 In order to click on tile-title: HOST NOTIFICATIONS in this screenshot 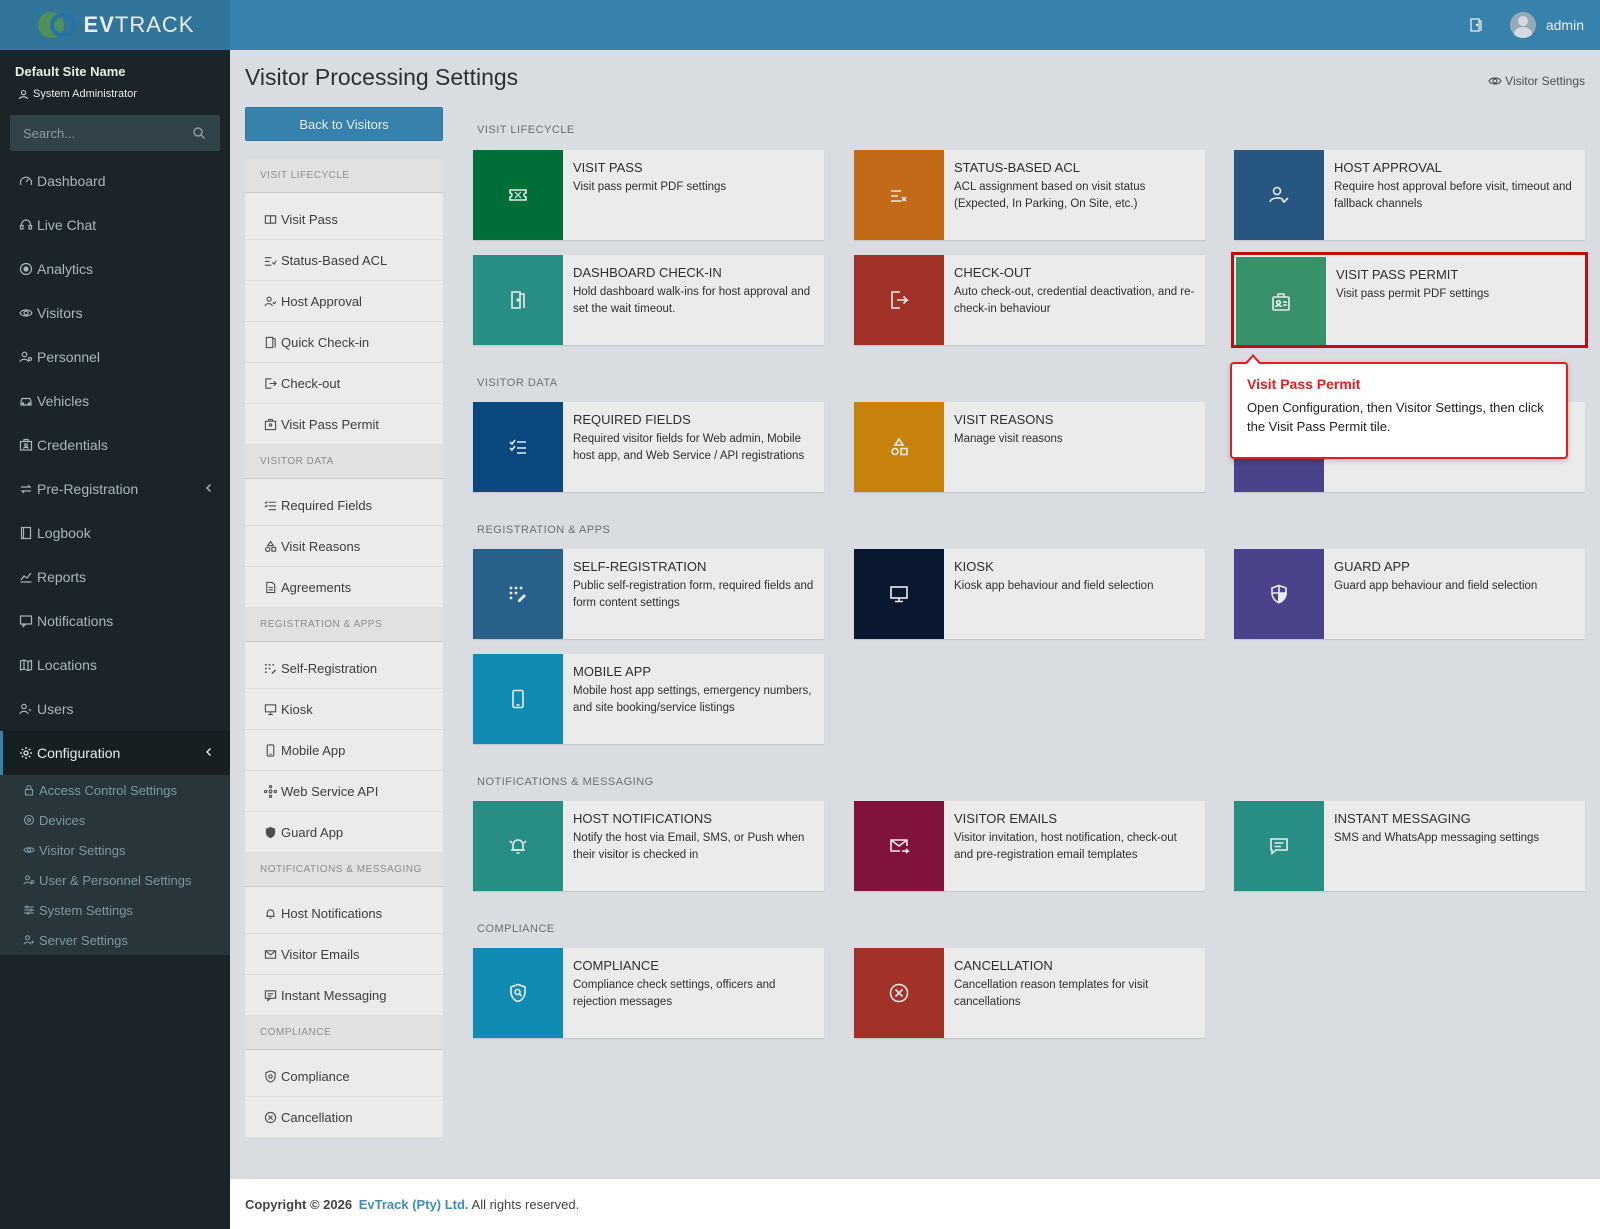, I will do `click(642, 818)`.